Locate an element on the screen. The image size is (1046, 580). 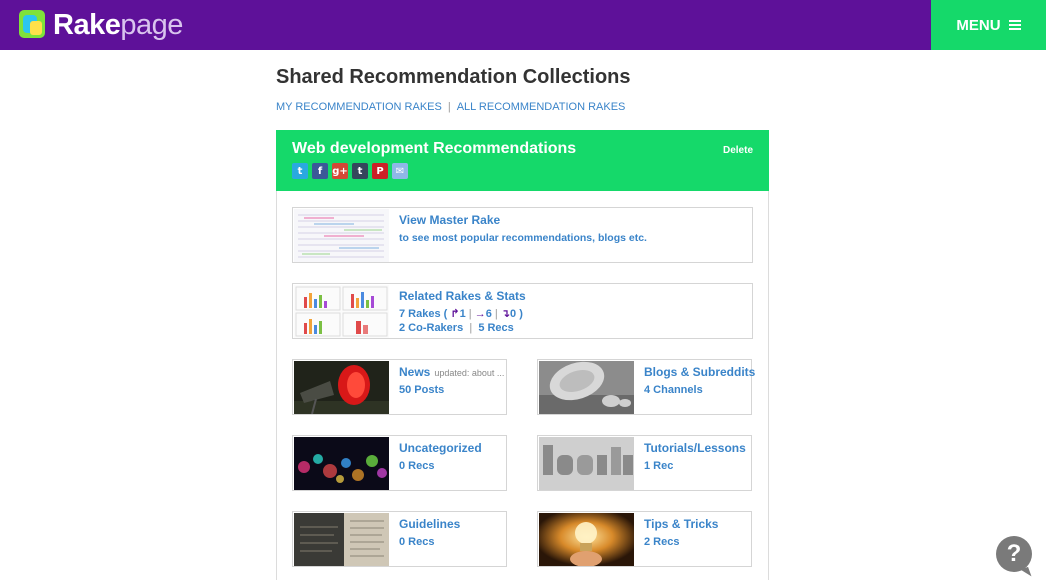
rakes-count-line: 7 Rakes ( ↱1 | →6 | ↴0 ) is located at coordinates (461, 313).